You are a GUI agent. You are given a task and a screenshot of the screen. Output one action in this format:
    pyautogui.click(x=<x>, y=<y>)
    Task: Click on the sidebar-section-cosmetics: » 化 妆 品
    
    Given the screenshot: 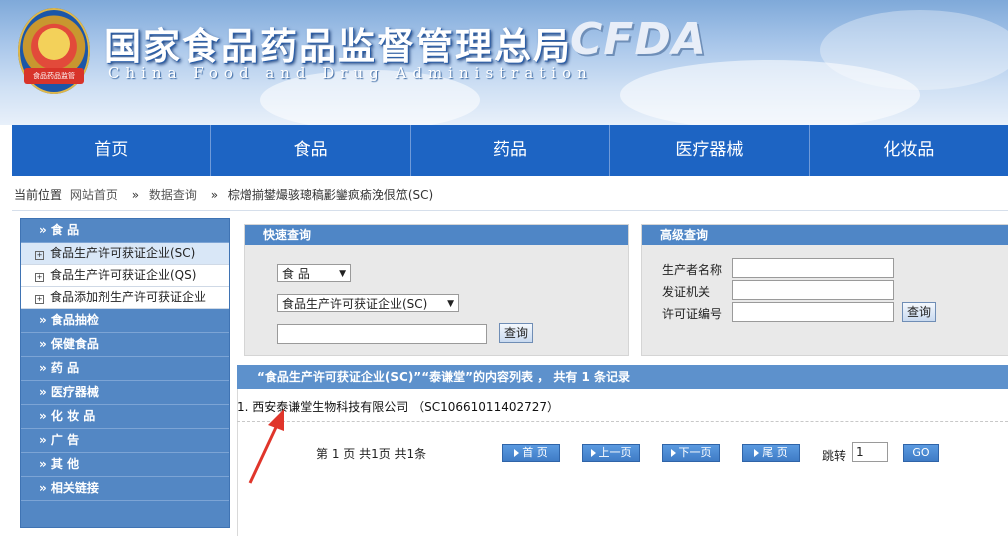 What is the action you would take?
    pyautogui.click(x=125, y=417)
    